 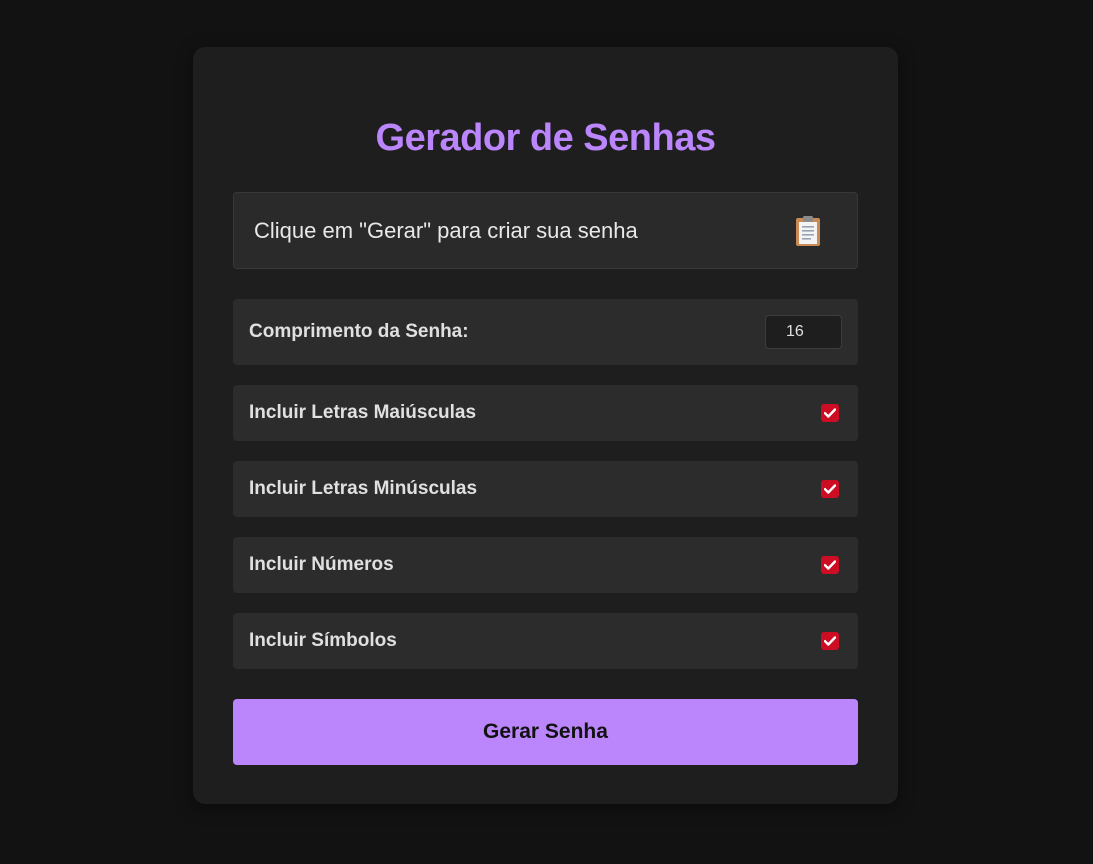 I want to click on generate-password-button: Gerar Senha, so click(x=545, y=732).